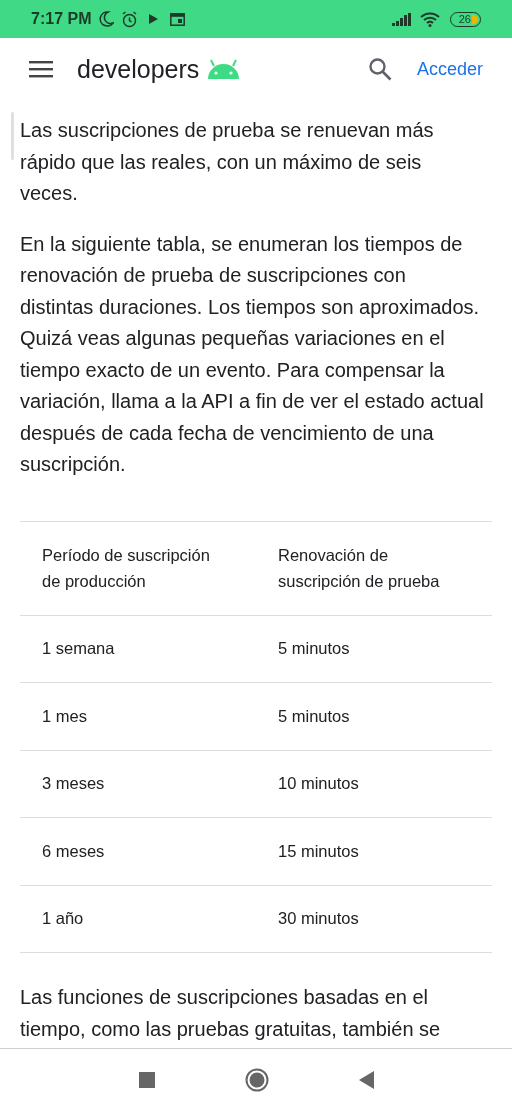 This screenshot has width=512, height=1110. What do you see at coordinates (366, 1079) in the screenshot?
I see `back-button-icon` at bounding box center [366, 1079].